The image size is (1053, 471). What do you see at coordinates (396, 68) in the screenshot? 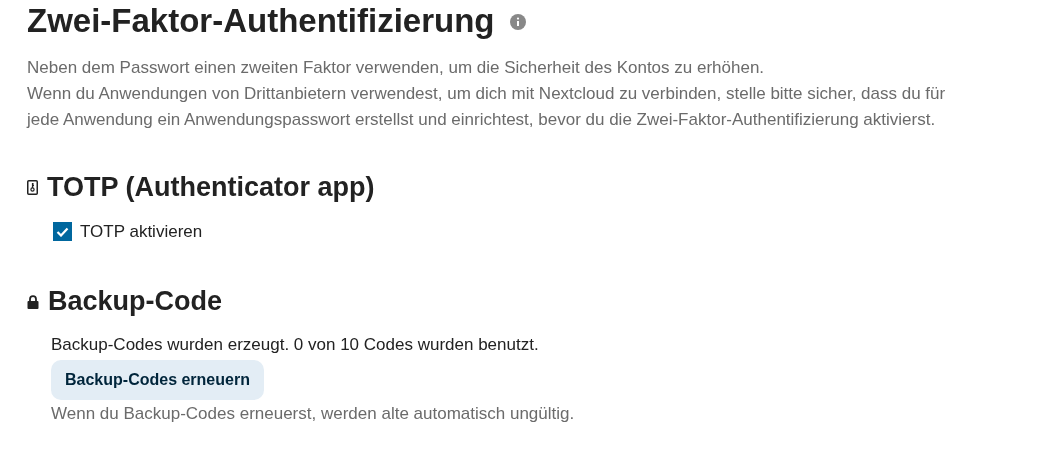
I see `description-text: Neben dem Passwort einen zweiten Faktor verwenden, um die Sicherheit des Kontos zu erhöhen.` at bounding box center [396, 68].